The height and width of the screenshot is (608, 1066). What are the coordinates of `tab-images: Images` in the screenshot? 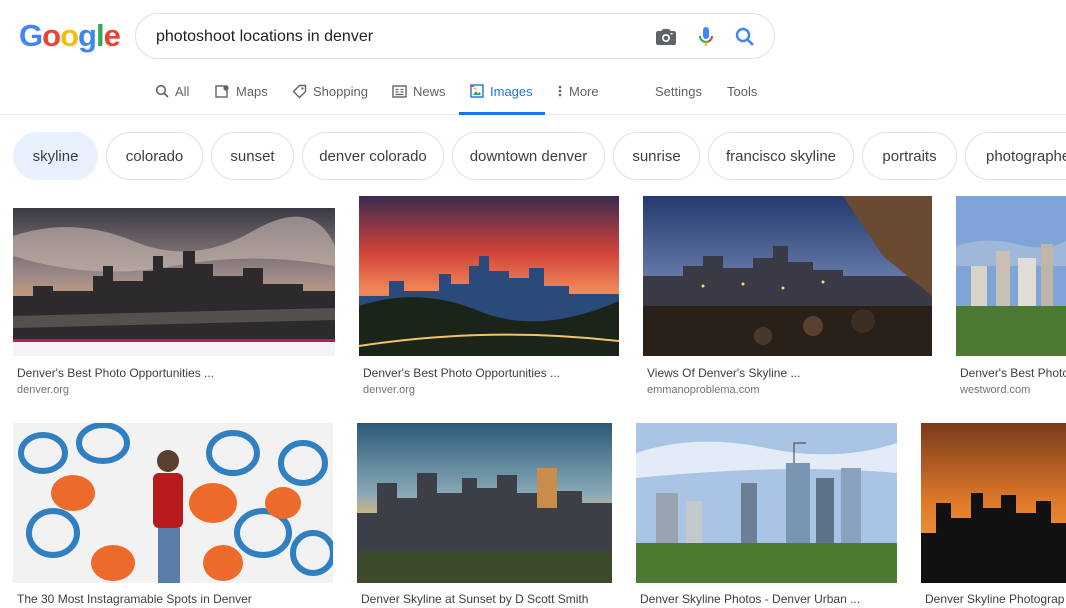 It's located at (502, 97).